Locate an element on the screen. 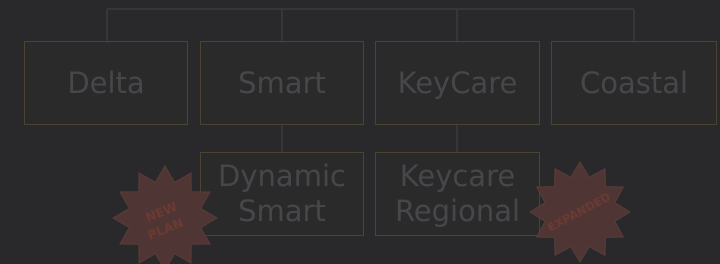 Image resolution: width=720 pixels, height=264 pixels. plan-label-dynamic-smart-line1: Dynamic is located at coordinates (282, 176).